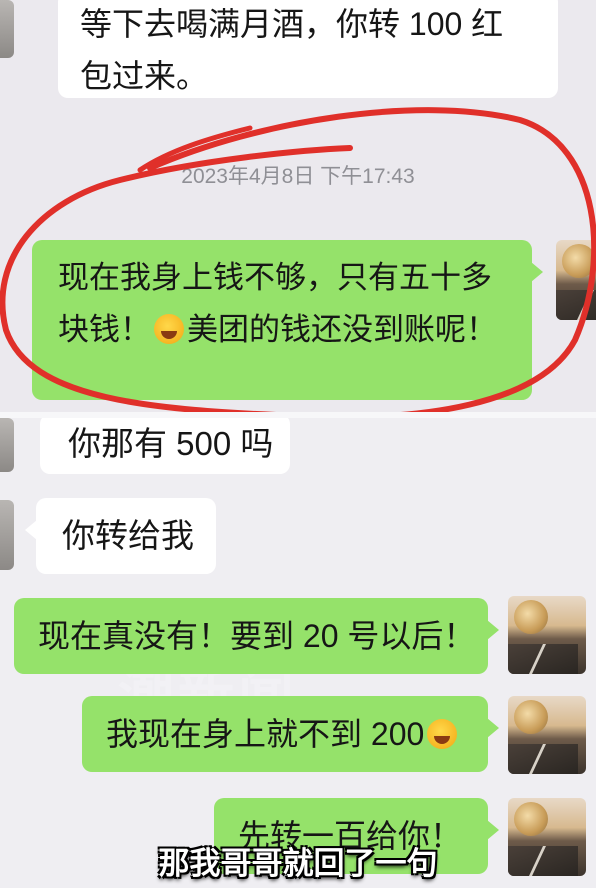 The image size is (596, 888). I want to click on message-bubble-outgoing: 现在真没有！要到 20 号以后！, so click(256, 636).